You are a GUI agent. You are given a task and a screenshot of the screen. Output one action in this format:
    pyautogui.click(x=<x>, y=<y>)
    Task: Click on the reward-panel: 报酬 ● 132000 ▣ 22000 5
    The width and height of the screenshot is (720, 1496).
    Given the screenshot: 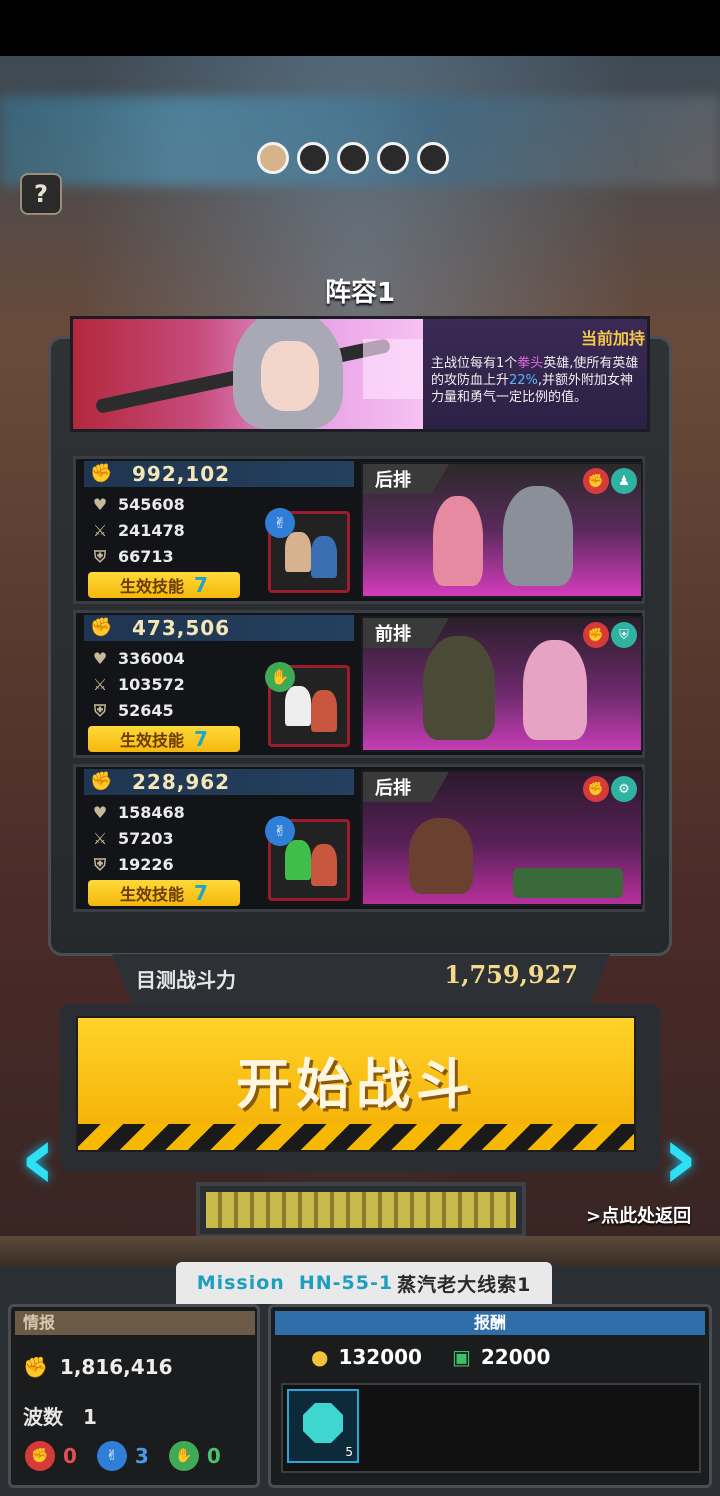 What is the action you would take?
    pyautogui.click(x=490, y=1396)
    